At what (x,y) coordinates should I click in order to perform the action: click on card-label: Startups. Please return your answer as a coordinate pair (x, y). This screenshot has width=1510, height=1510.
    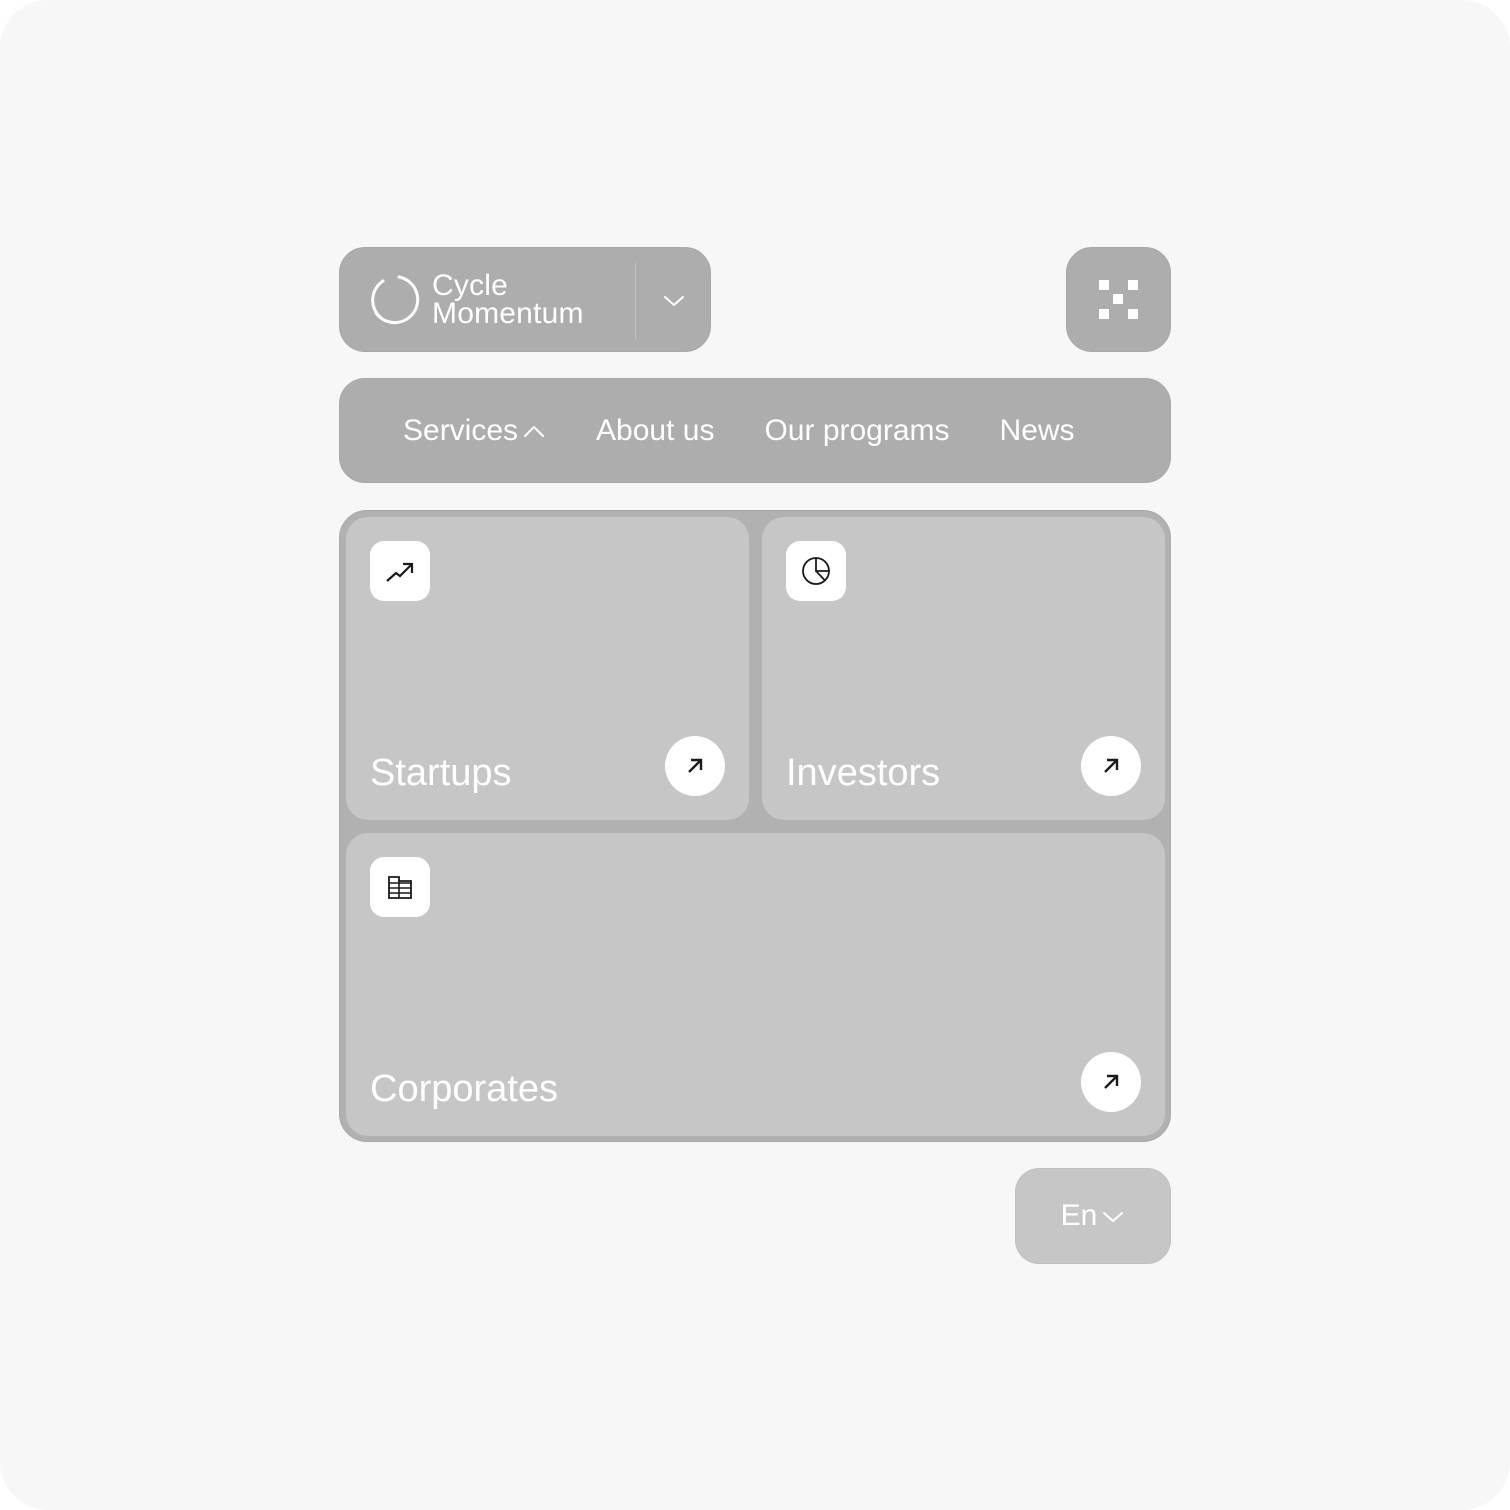
    Looking at the image, I should click on (441, 773).